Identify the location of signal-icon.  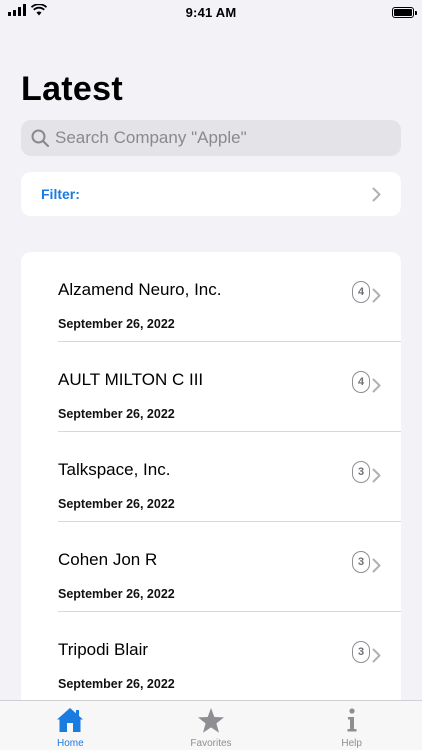
(17, 12).